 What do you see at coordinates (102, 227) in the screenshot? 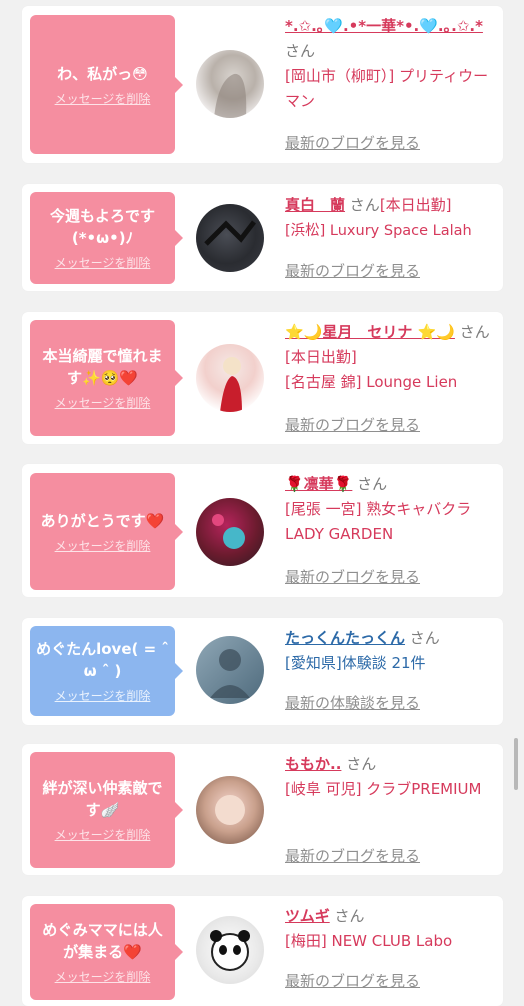
I see `message-text: 今週もよろです(*•ω•)ﾉ` at bounding box center [102, 227].